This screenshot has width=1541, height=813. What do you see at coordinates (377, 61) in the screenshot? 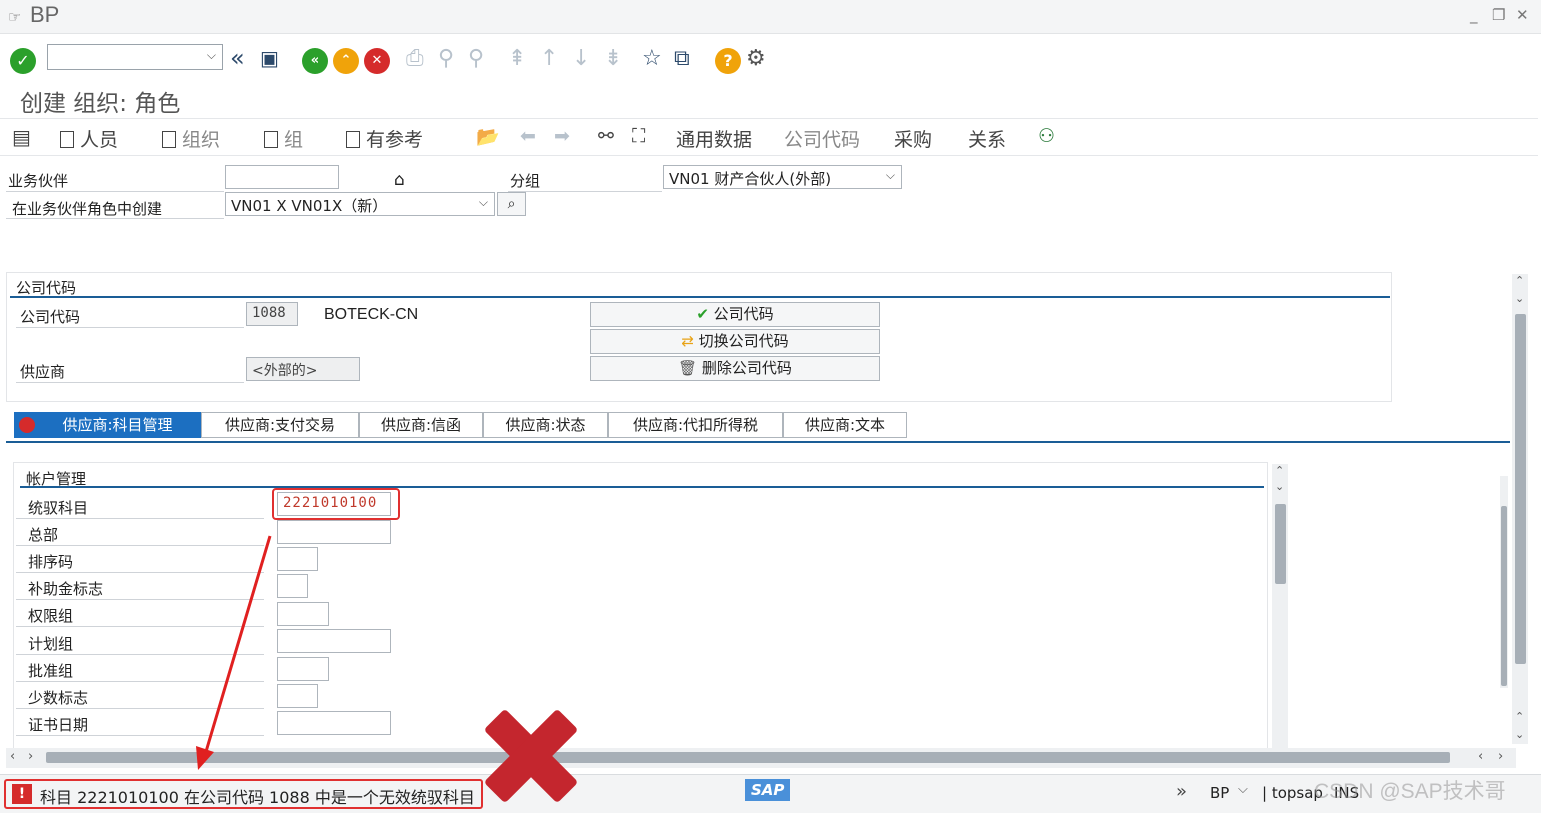
I see `cancel-icon: ✕` at bounding box center [377, 61].